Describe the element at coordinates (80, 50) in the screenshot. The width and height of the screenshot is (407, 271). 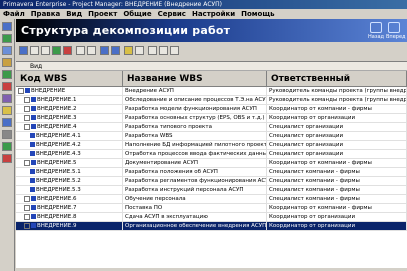
I see `copy-icon` at that location.